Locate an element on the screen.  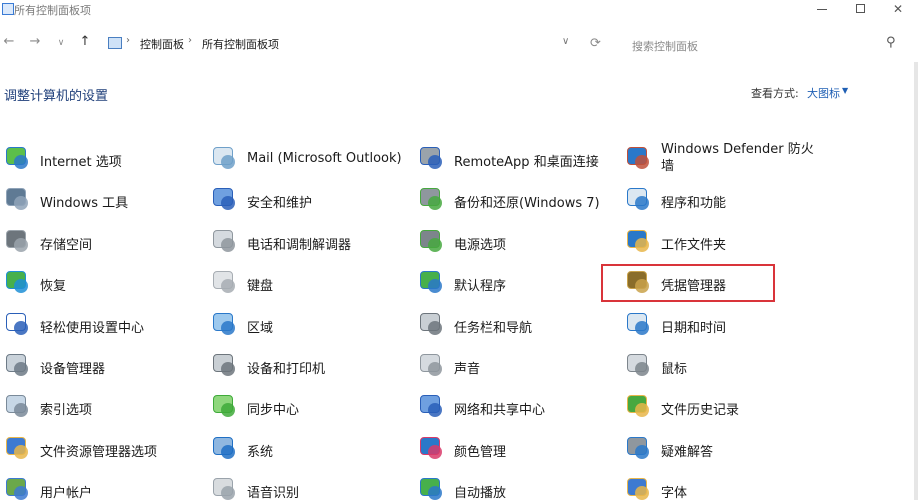
control-panel-item: 疑难解答 is located at coordinates (725, 449).